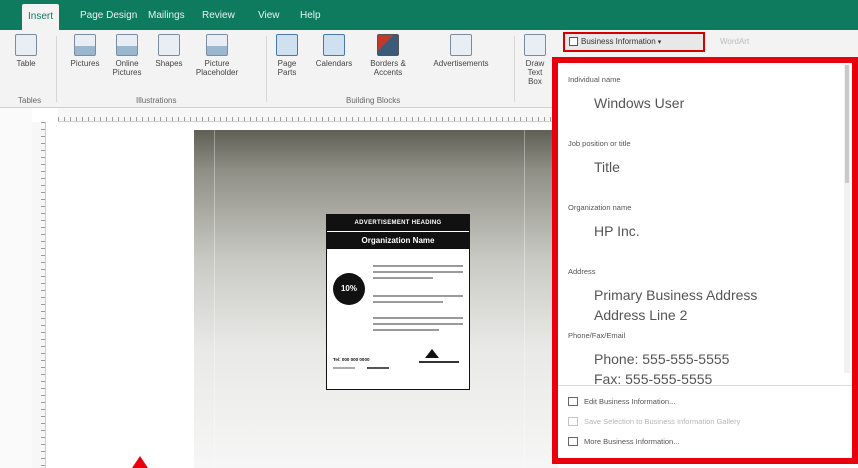 The height and width of the screenshot is (468, 858). I want to click on vertical-ruler, so click(39, 295).